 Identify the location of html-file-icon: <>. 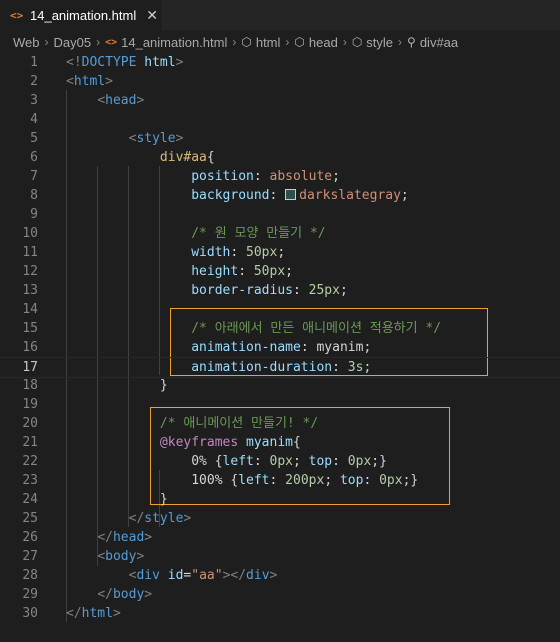
(17, 15).